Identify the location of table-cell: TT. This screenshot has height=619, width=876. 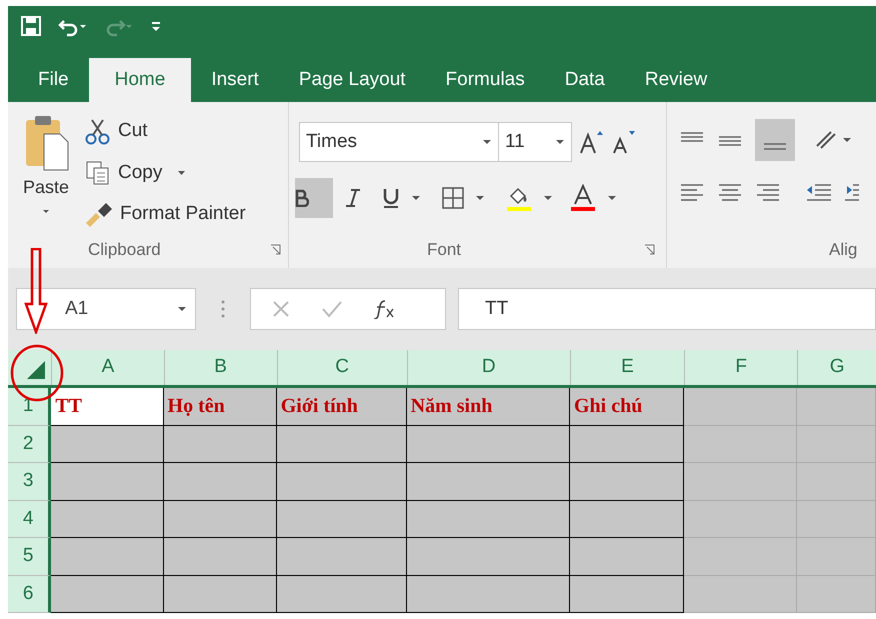
(107, 407).